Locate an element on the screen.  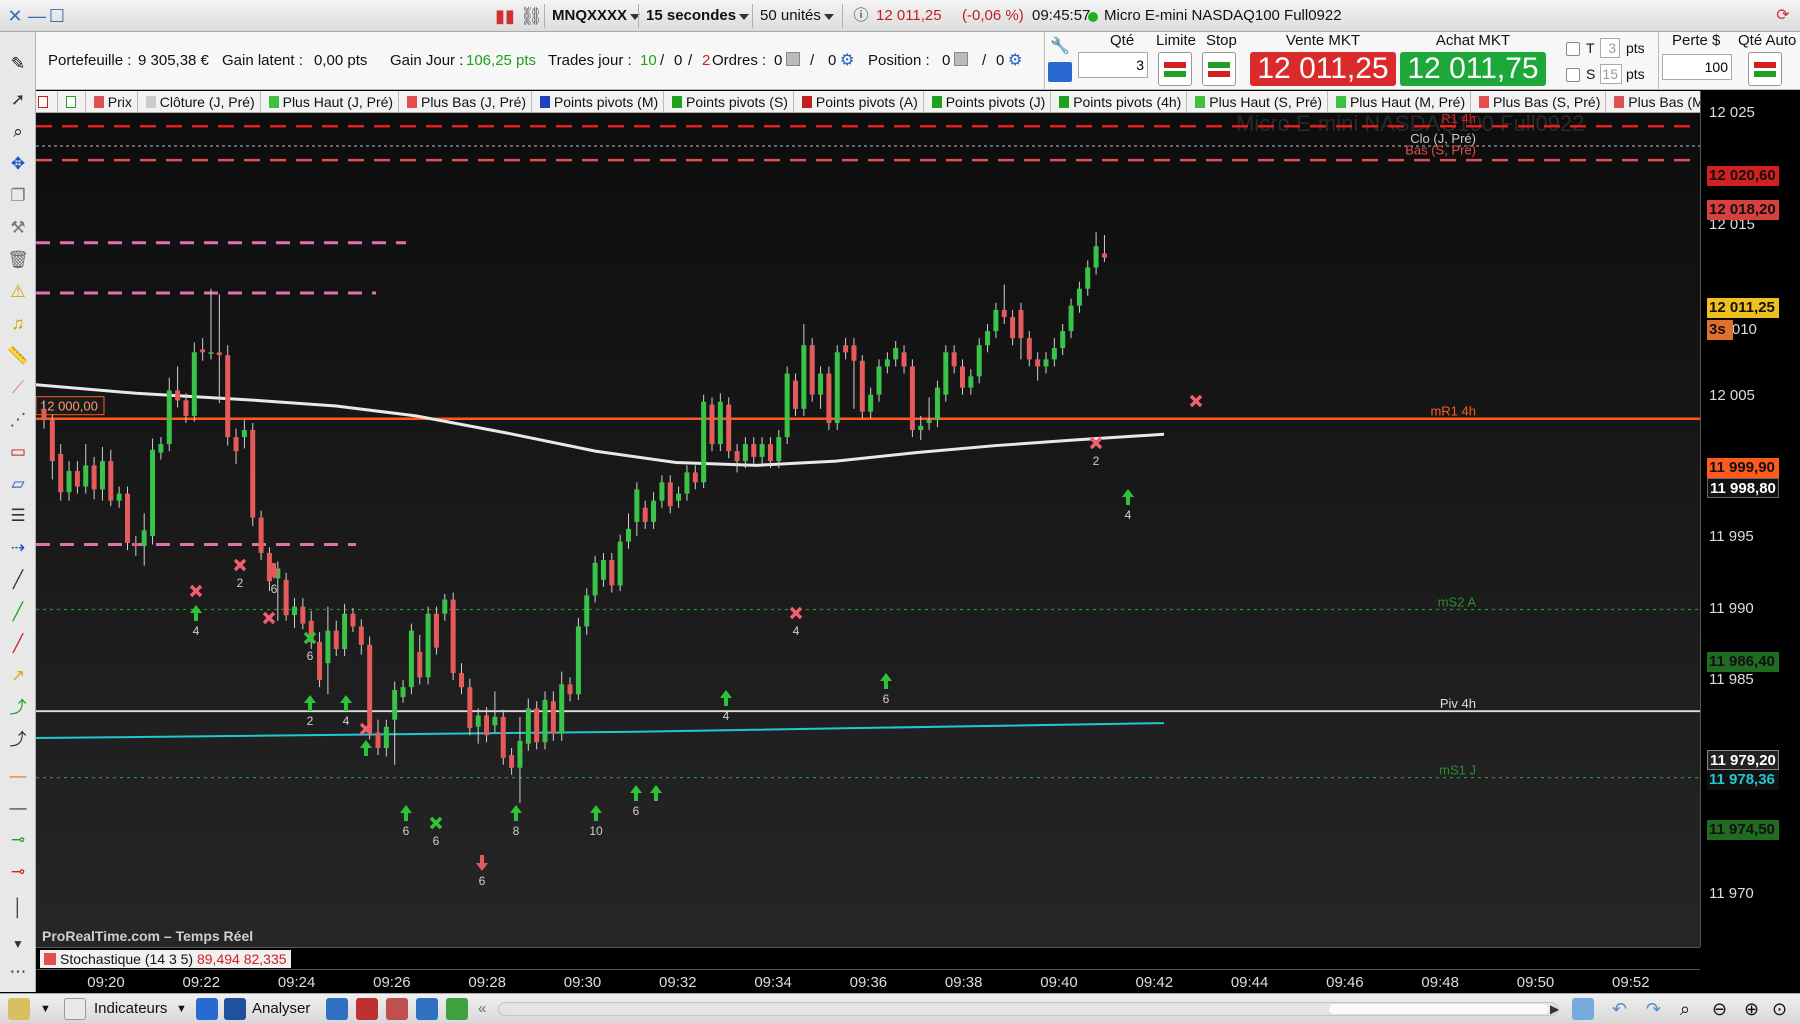
info-icon: ⓘ is located at coordinates (861, 16).